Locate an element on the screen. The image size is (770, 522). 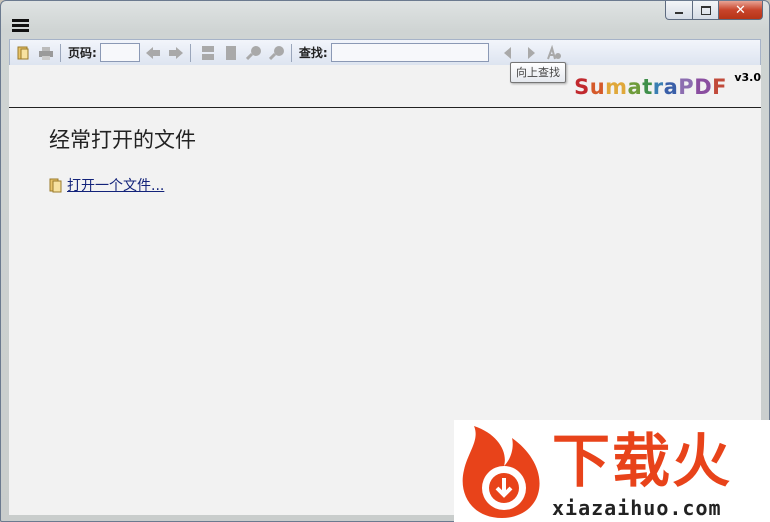
close-icon: ✕ is located at coordinates (740, 10).